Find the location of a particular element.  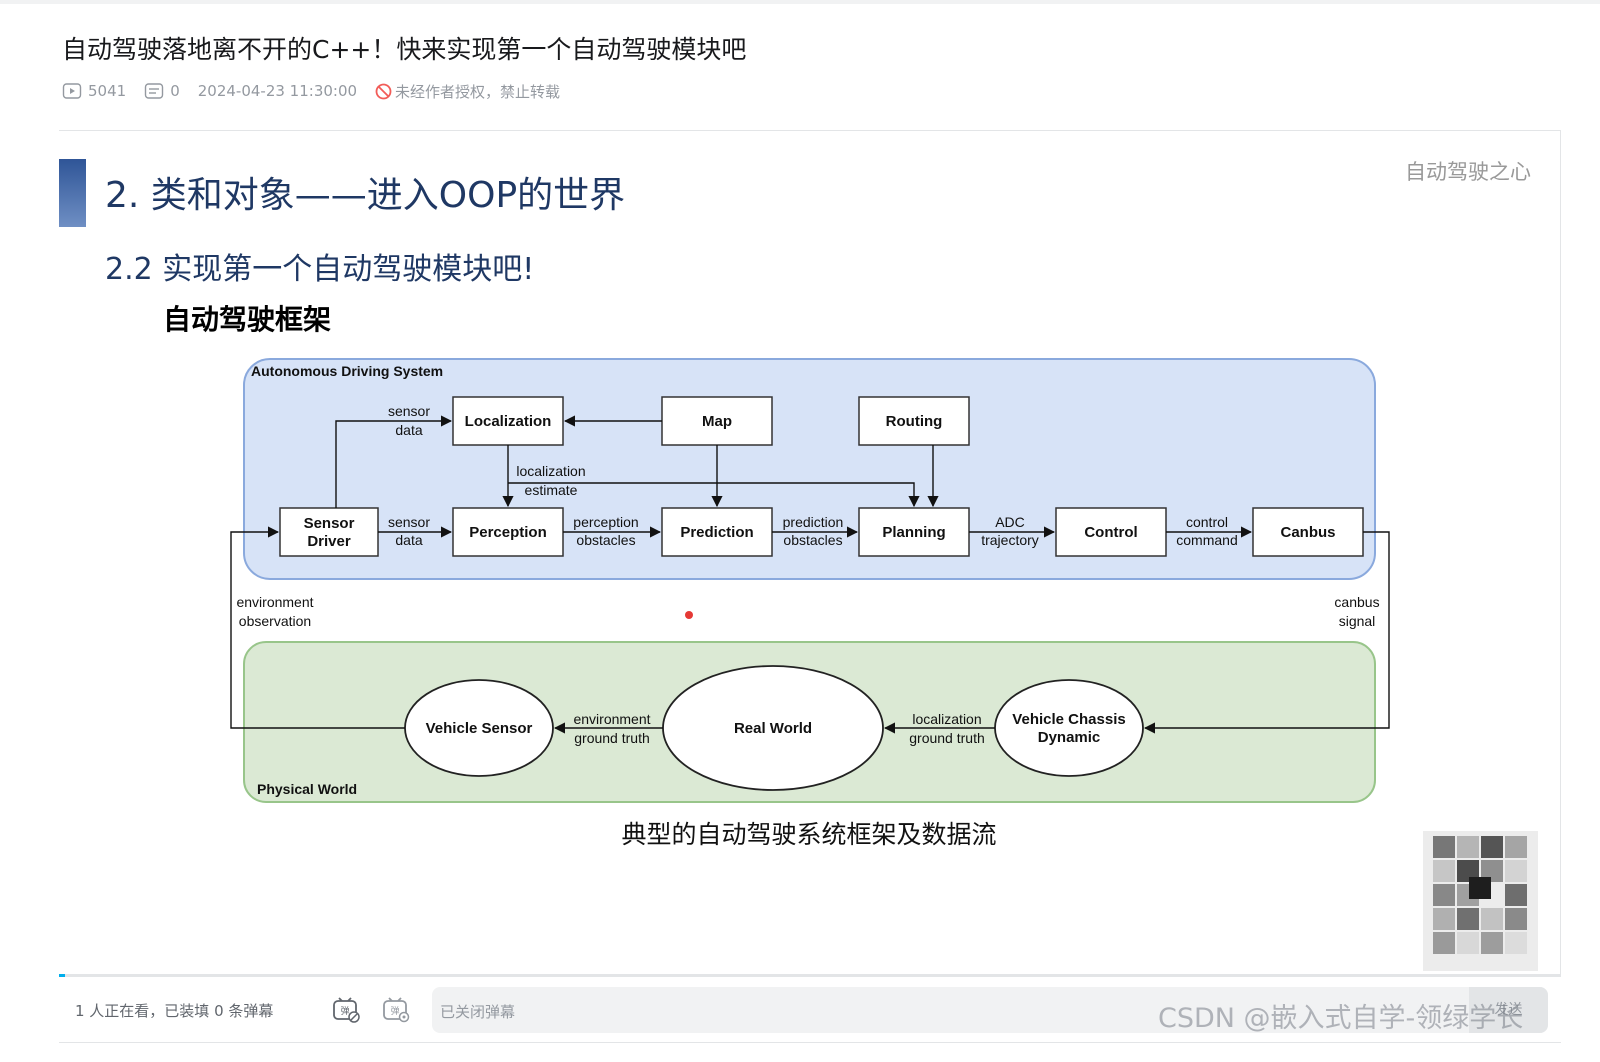

label-env-ground-truth-2: ground truth is located at coordinates (612, 738).